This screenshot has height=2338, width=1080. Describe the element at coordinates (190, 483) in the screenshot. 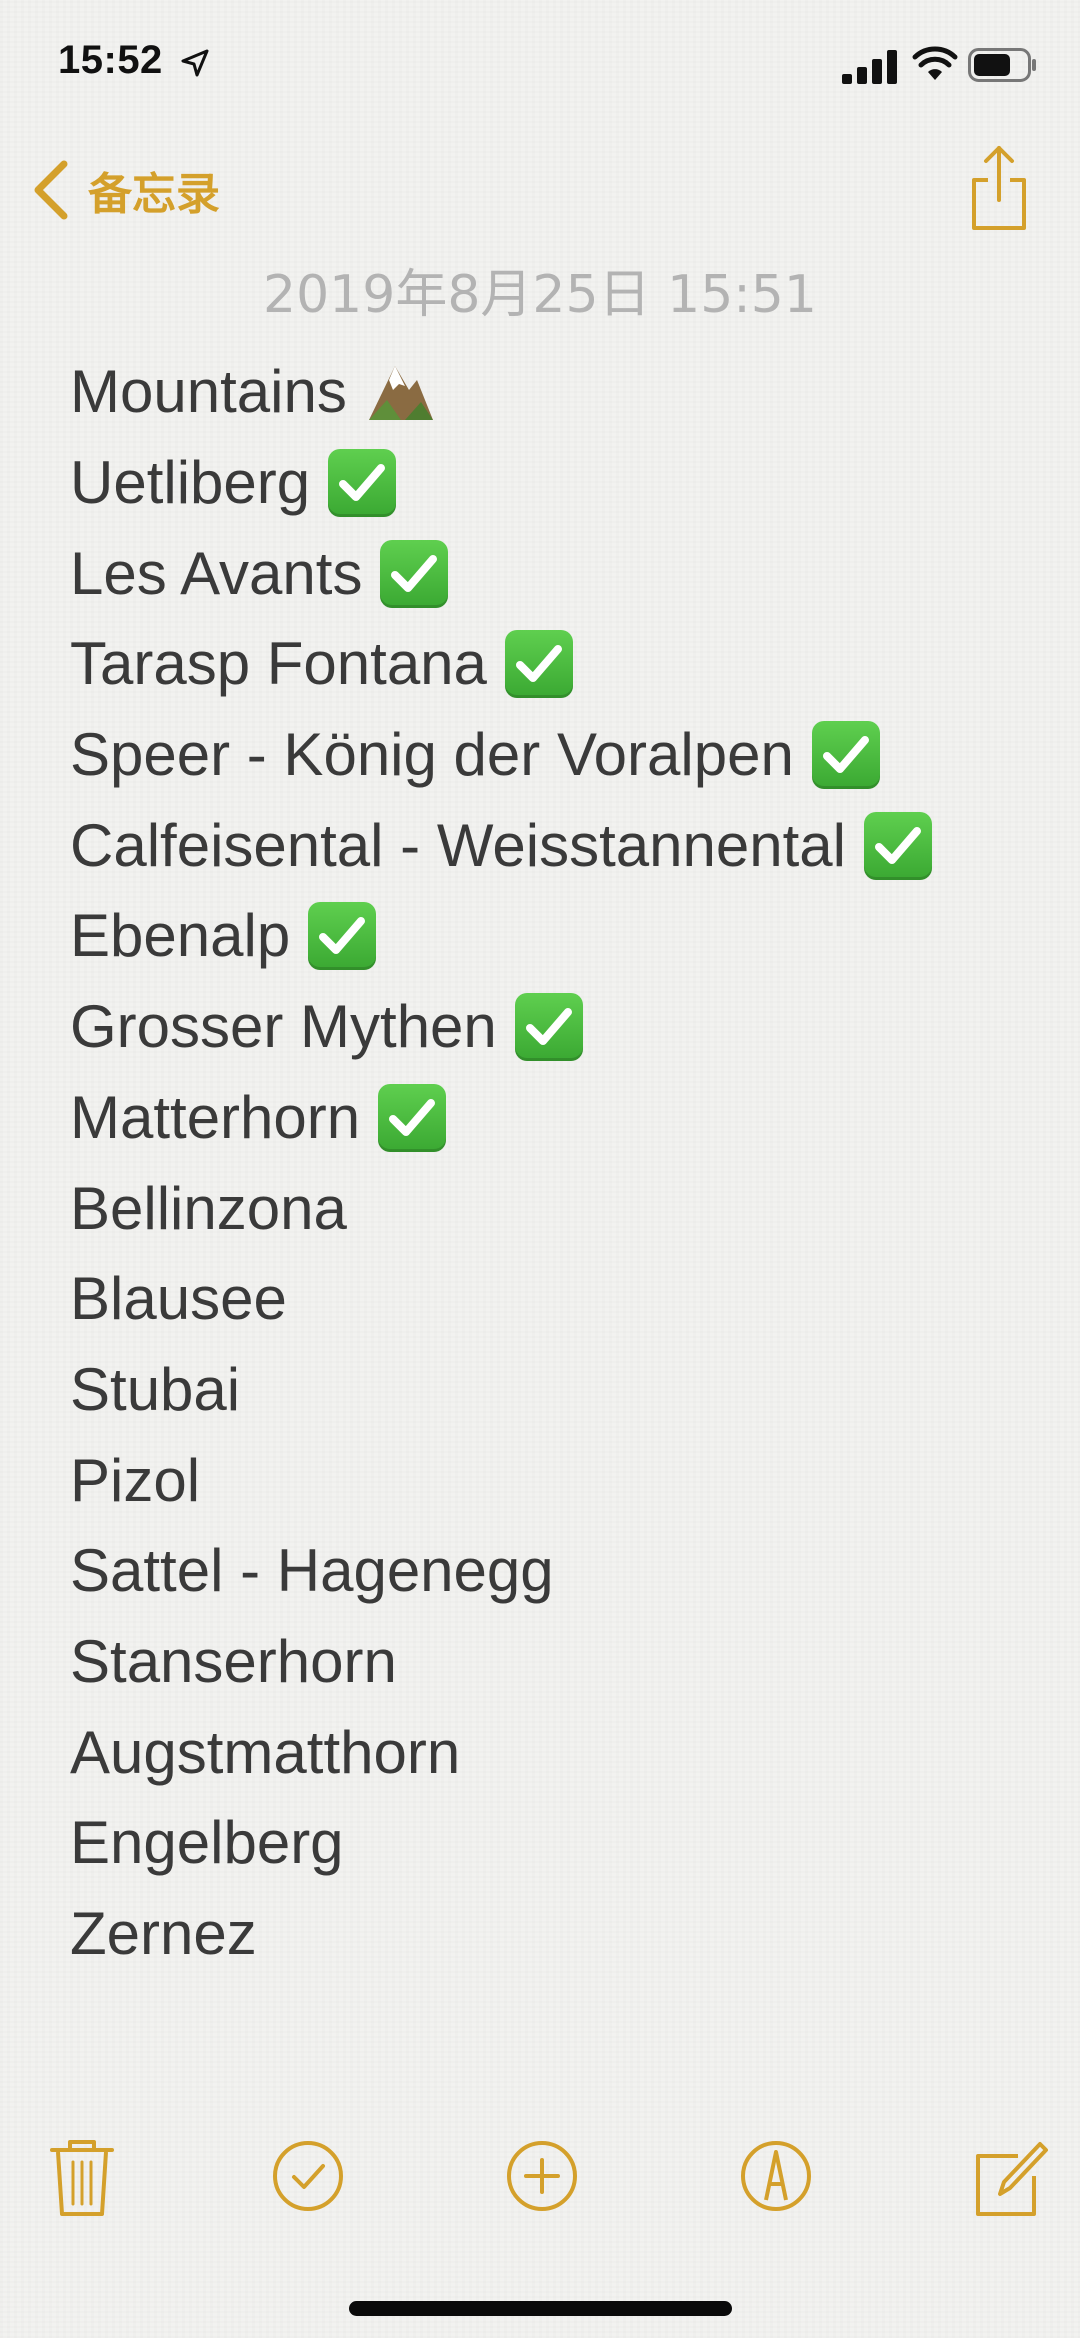

I see `note-line-text: Uetliberg` at that location.